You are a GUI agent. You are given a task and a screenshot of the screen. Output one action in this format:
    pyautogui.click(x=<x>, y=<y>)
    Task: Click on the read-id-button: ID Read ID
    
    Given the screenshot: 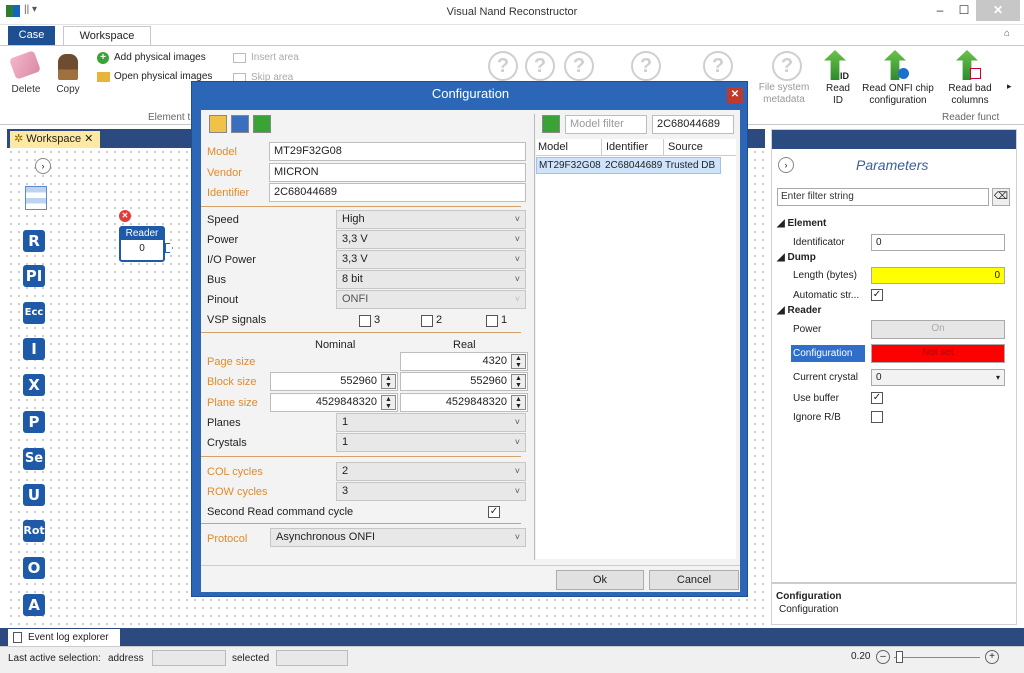 What is the action you would take?
    pyautogui.click(x=838, y=79)
    